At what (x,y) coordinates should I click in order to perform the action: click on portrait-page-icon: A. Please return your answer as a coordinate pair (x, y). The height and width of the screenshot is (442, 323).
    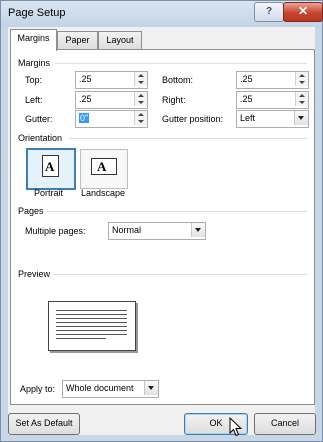
    Looking at the image, I should click on (50, 166).